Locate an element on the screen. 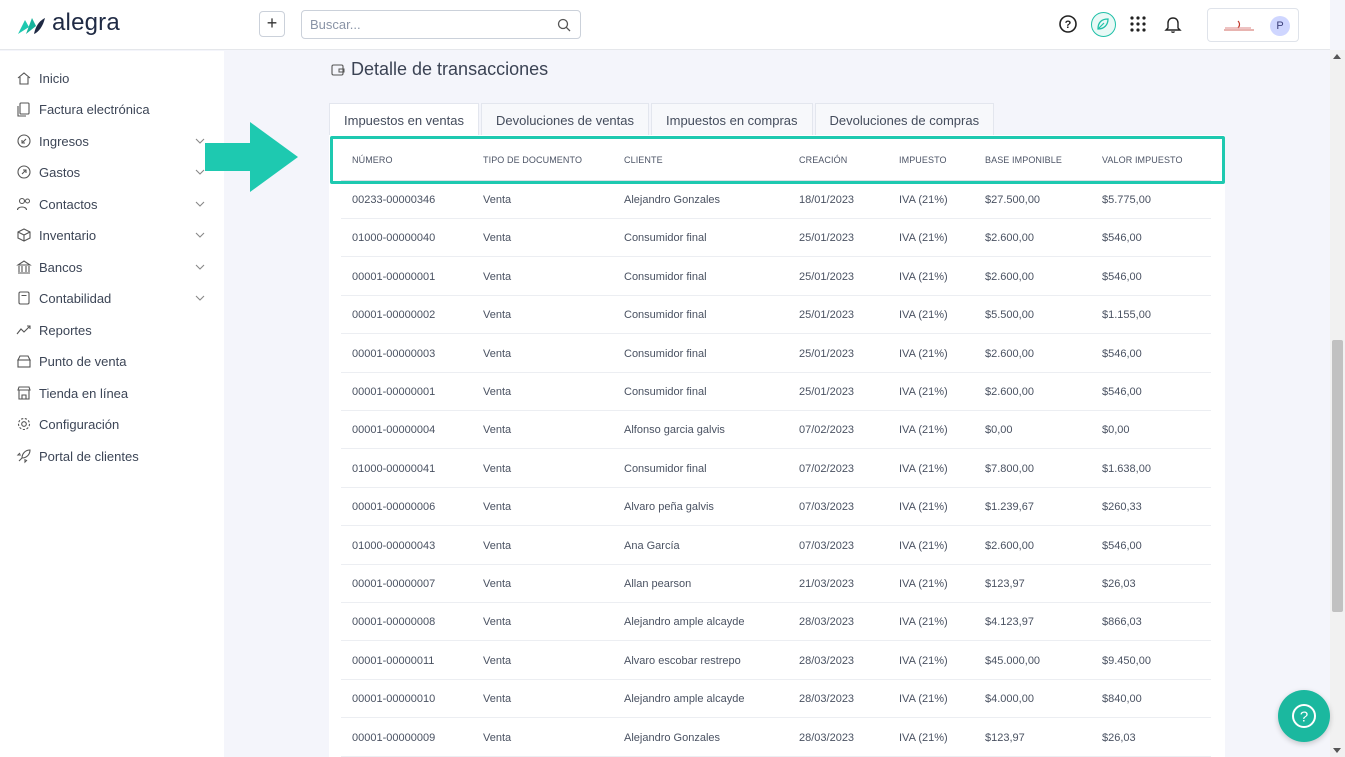 Image resolution: width=1345 pixels, height=757 pixels. sidebar-item-label: Gastos is located at coordinates (60, 172).